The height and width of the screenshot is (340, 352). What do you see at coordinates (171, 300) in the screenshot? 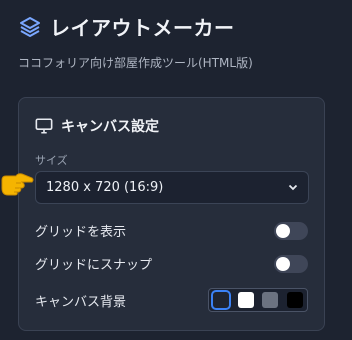
I see `background-row: キャンバス背景` at bounding box center [171, 300].